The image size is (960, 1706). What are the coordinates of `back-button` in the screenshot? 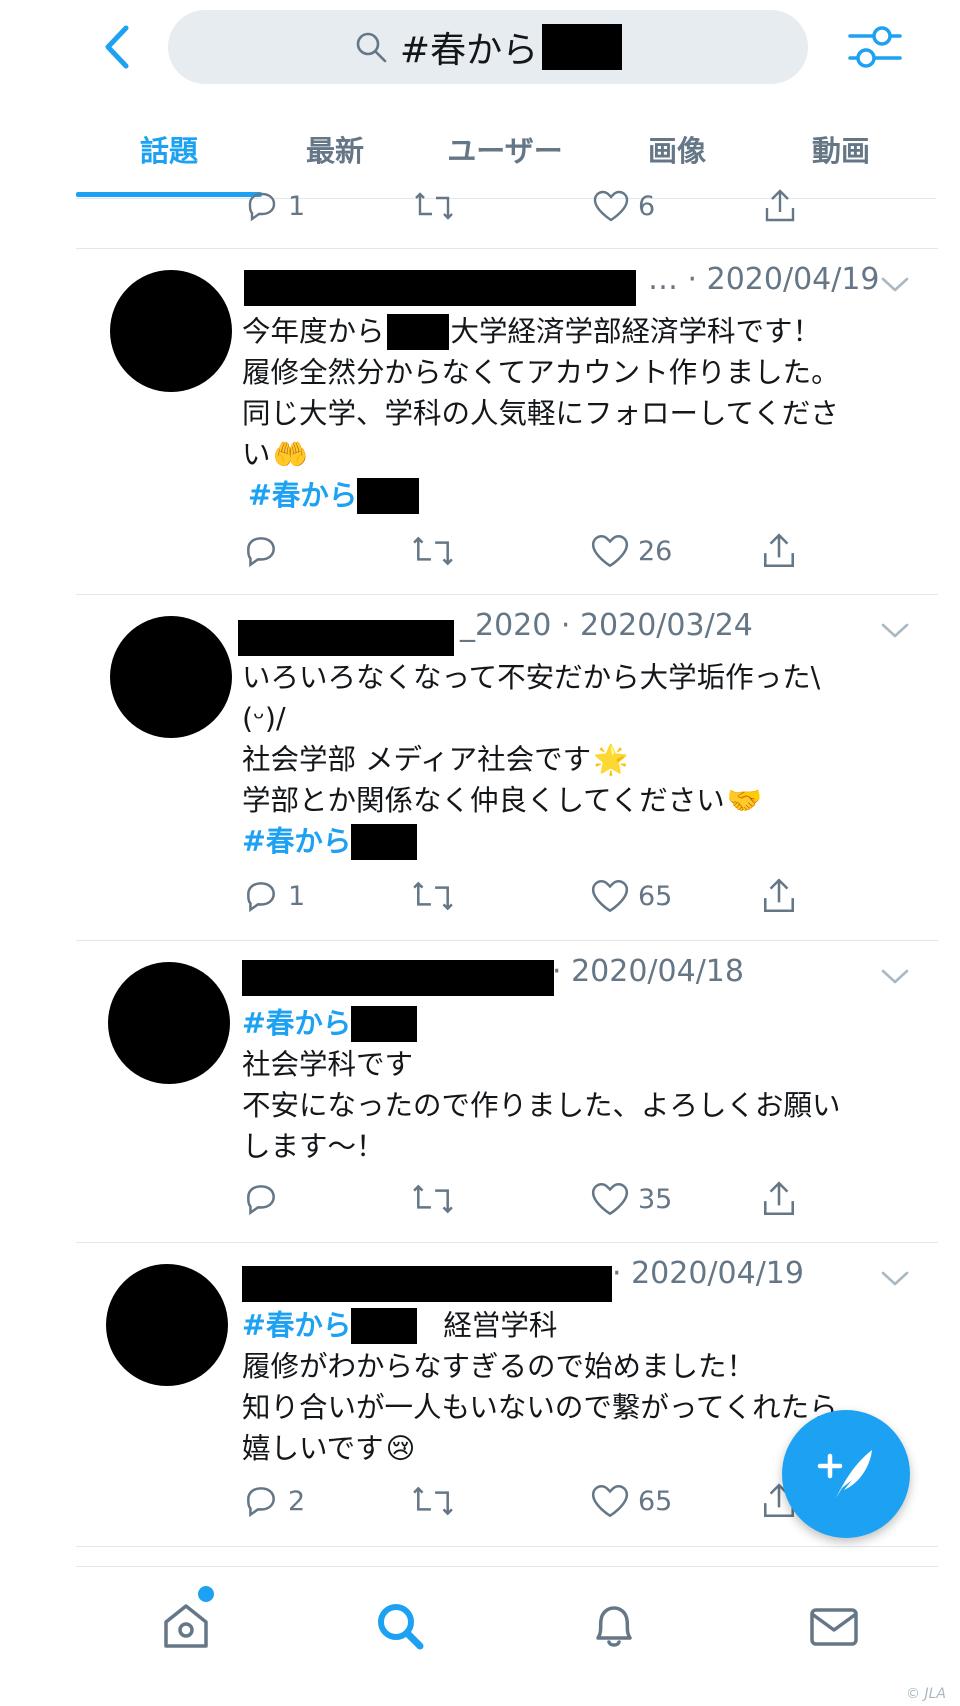 It's located at (118, 47).